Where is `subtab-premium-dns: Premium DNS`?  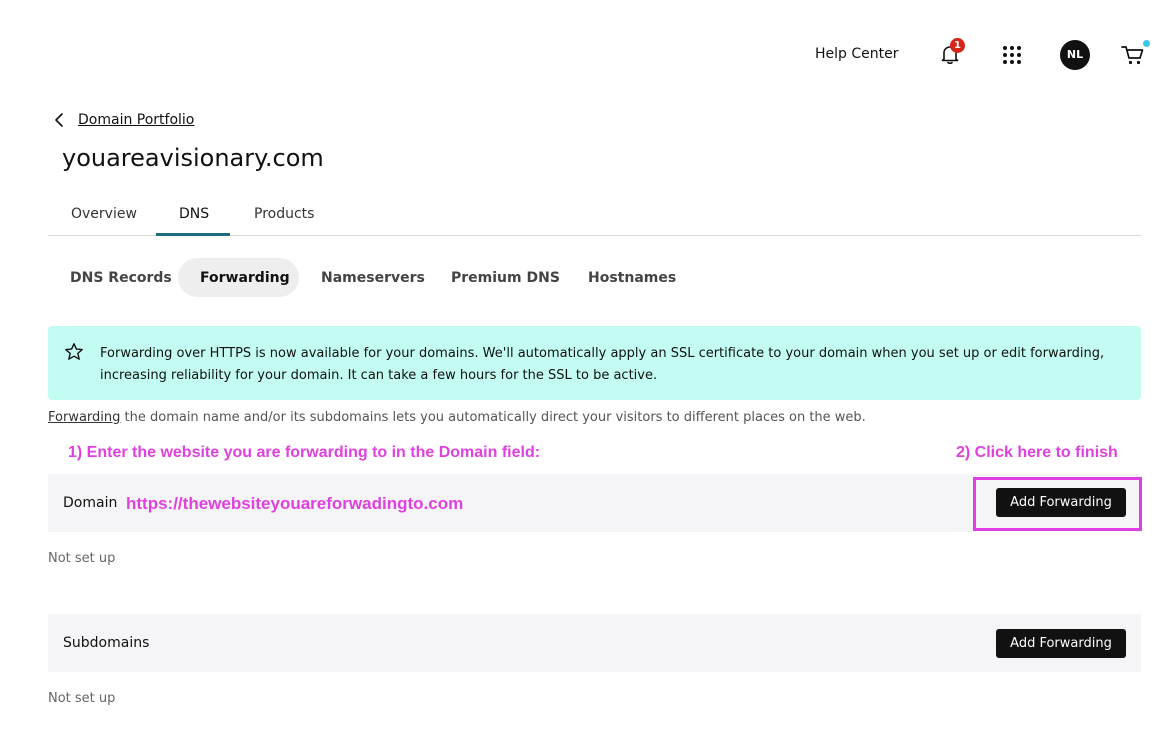
subtab-premium-dns: Premium DNS is located at coordinates (505, 278).